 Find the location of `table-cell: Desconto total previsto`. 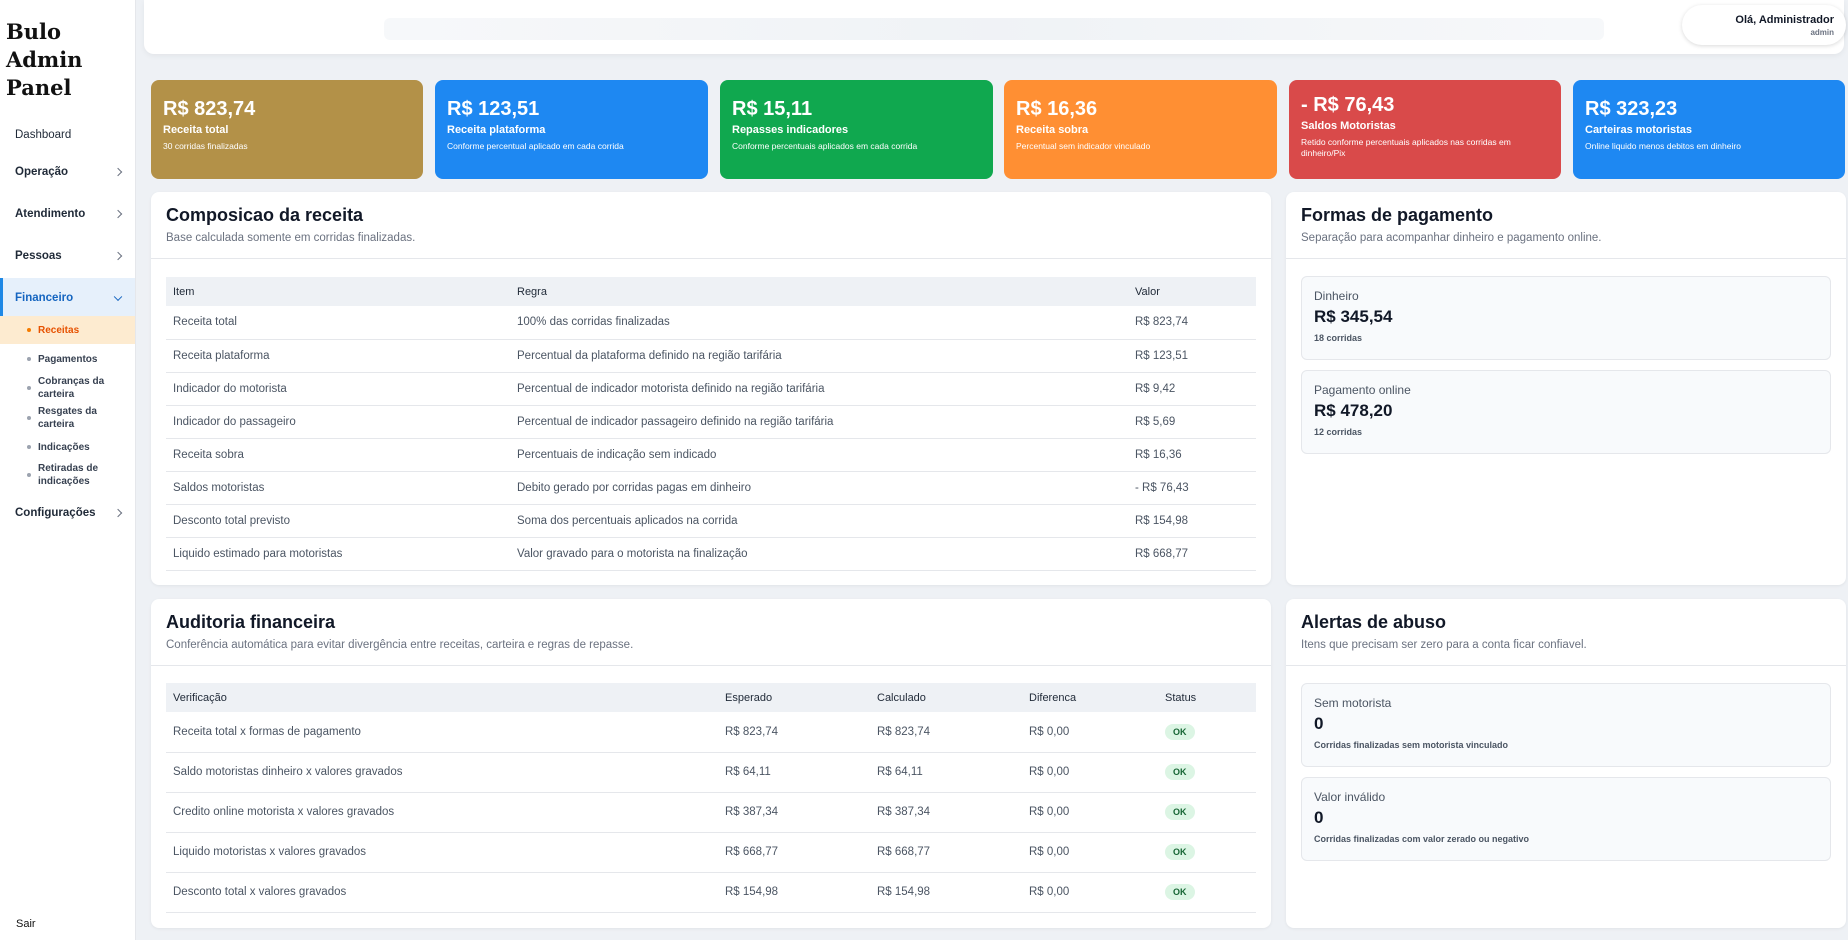

table-cell: Desconto total previsto is located at coordinates (338, 521).